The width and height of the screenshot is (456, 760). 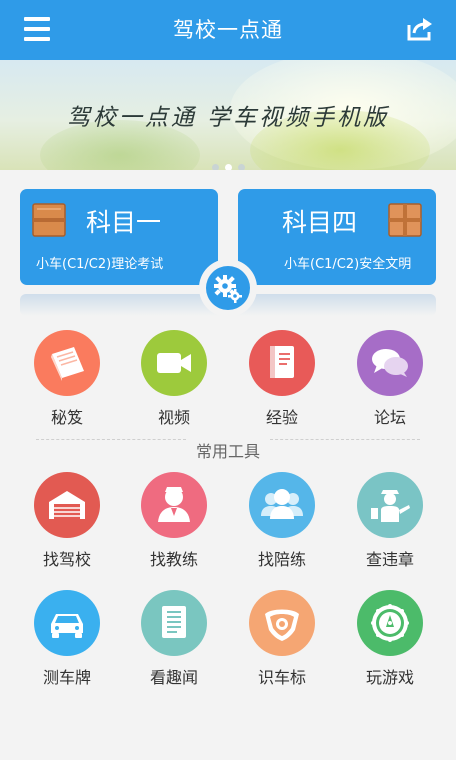 I want to click on promo-banner: 驾校一点通 学车视频手机版, so click(x=228, y=115).